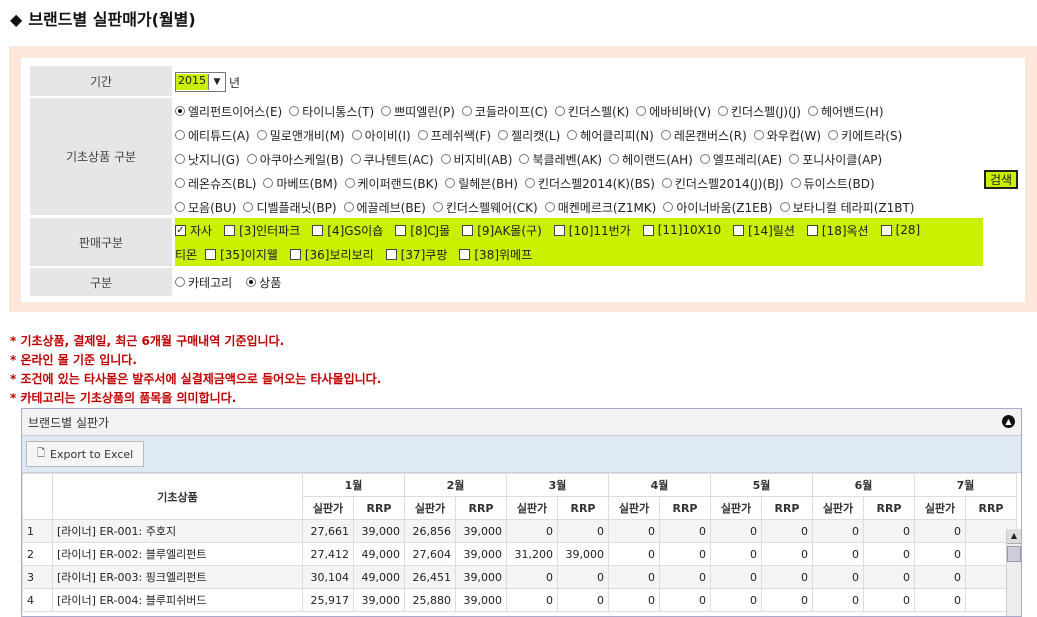 This screenshot has height=617, width=1037. What do you see at coordinates (560, 159) in the screenshot?
I see `brand-radio-option: 북클레벤(AK)` at bounding box center [560, 159].